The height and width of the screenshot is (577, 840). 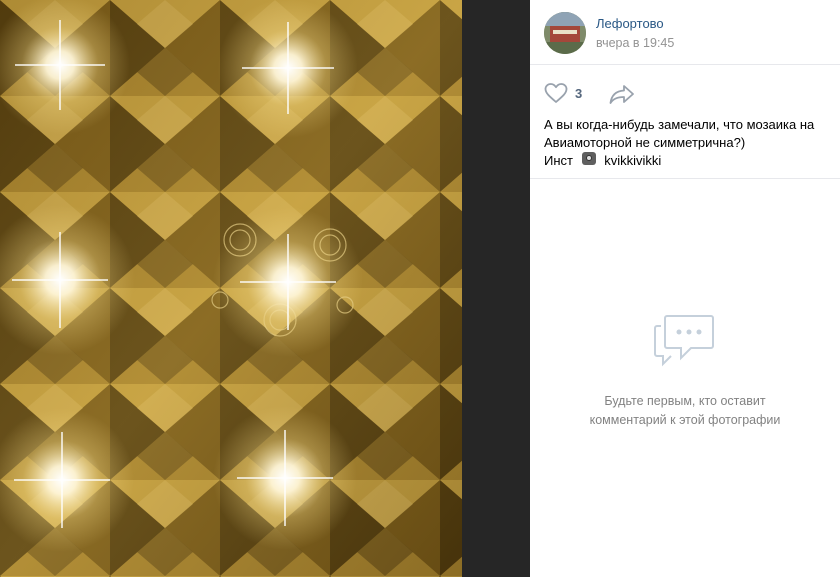 What do you see at coordinates (588, 158) in the screenshot?
I see `camera-emoji-icon` at bounding box center [588, 158].